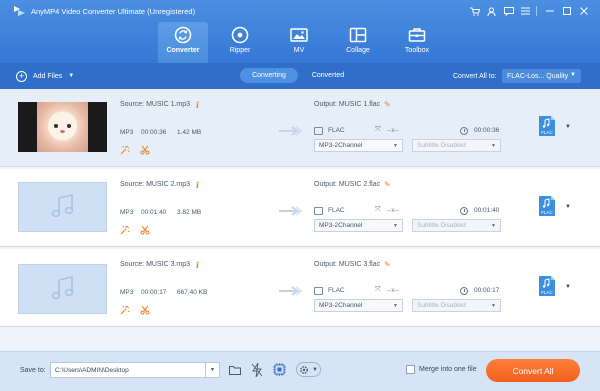  Describe the element at coordinates (183, 35) in the screenshot. I see `converter-icon` at that location.